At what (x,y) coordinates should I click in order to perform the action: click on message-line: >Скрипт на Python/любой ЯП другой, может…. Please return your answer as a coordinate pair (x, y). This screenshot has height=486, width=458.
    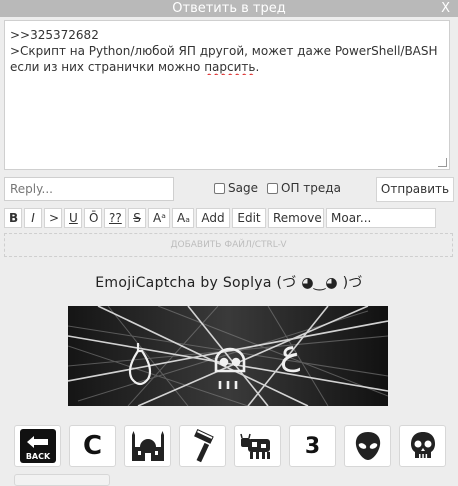
    Looking at the image, I should click on (224, 51).